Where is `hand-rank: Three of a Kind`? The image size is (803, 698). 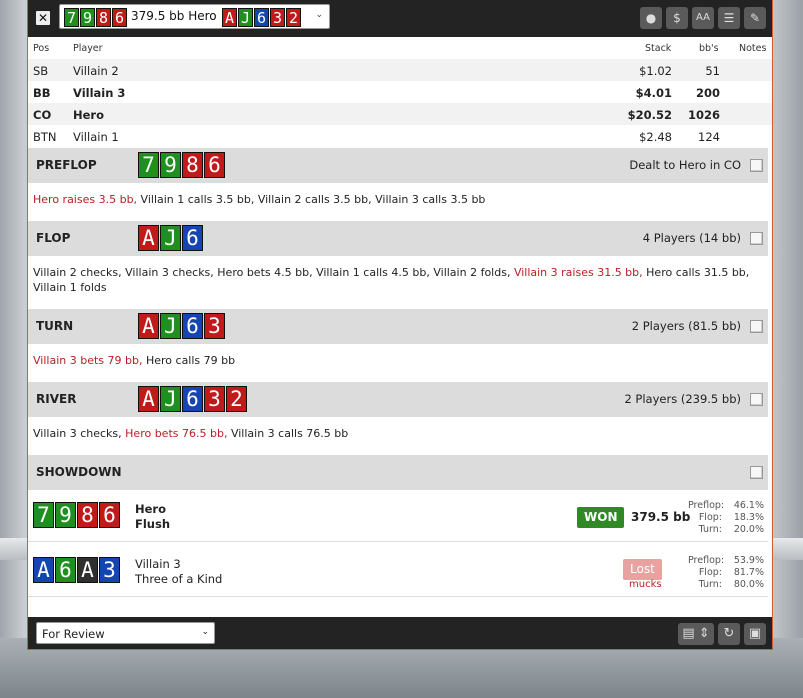
hand-rank: Three of a Kind is located at coordinates (179, 579).